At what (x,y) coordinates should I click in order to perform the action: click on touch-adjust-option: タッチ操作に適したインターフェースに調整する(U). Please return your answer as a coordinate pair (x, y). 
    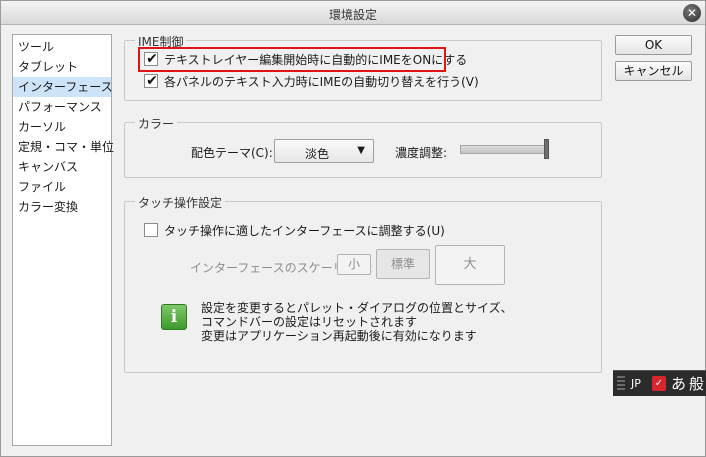
    Looking at the image, I should click on (294, 231).